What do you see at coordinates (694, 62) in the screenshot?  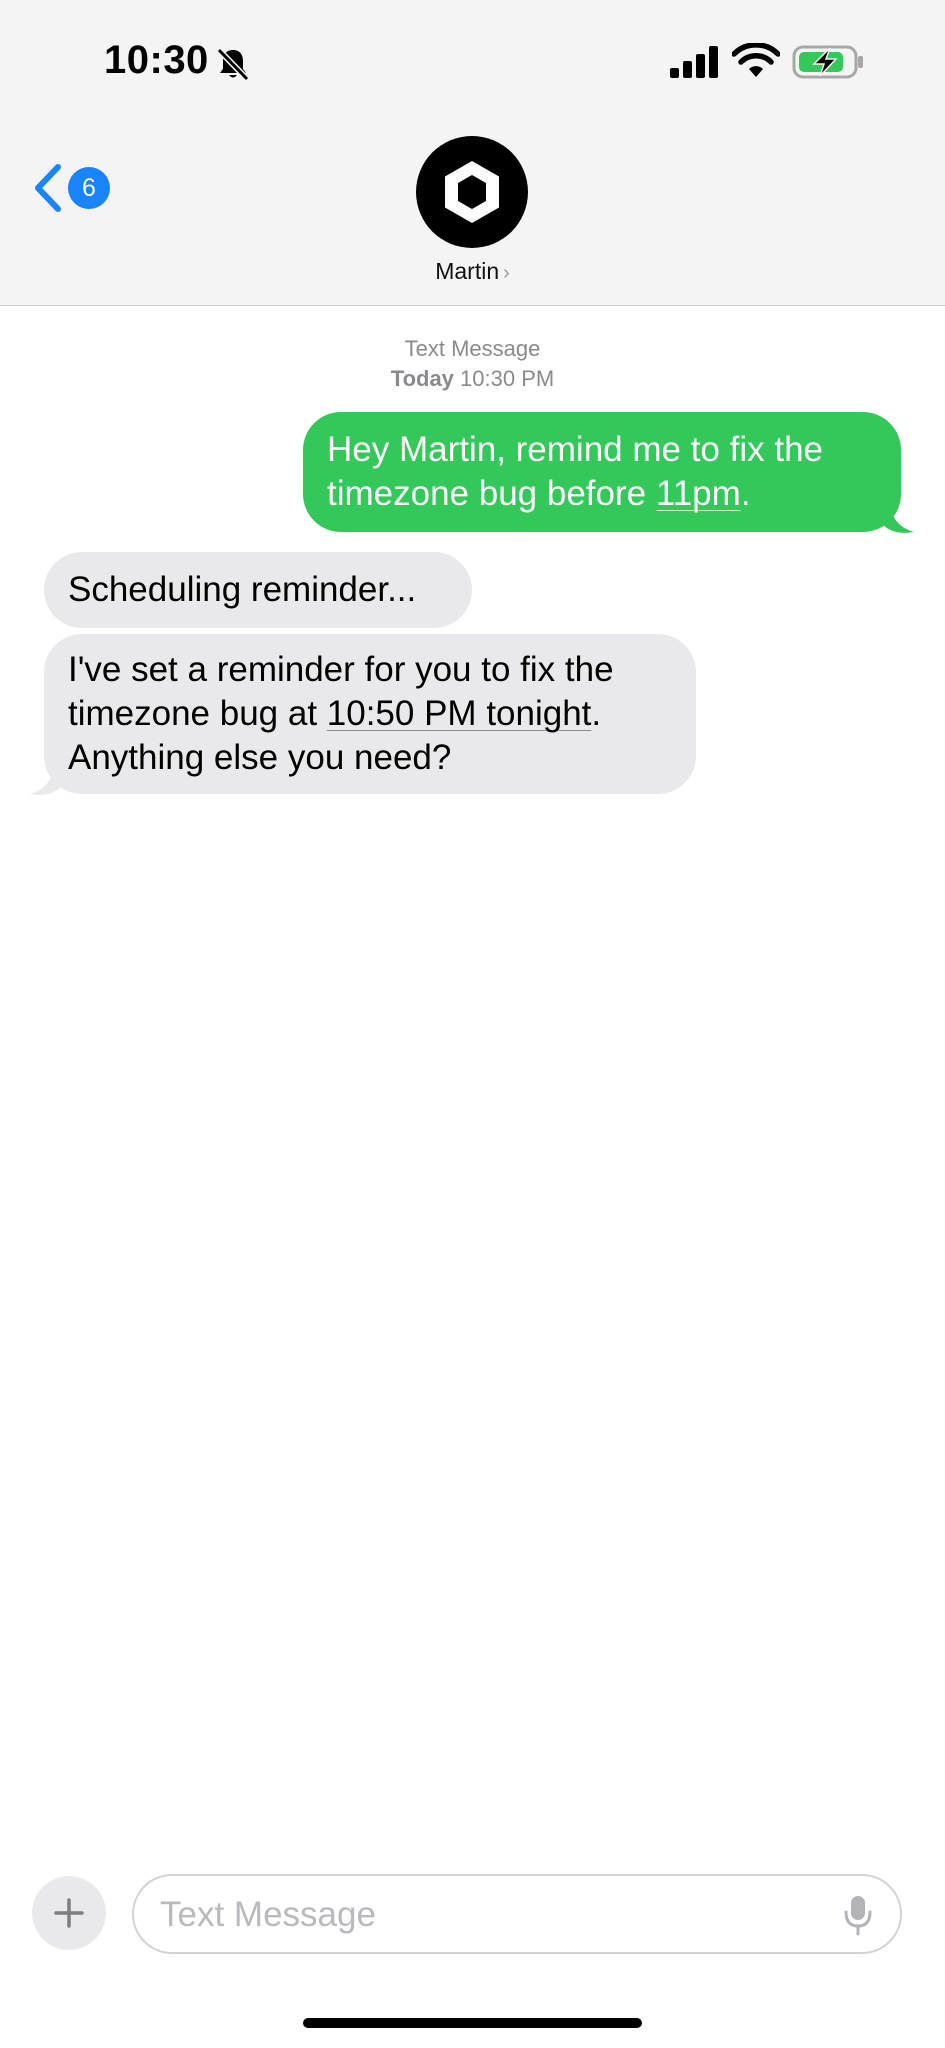 I see `cellular-signal-icon` at bounding box center [694, 62].